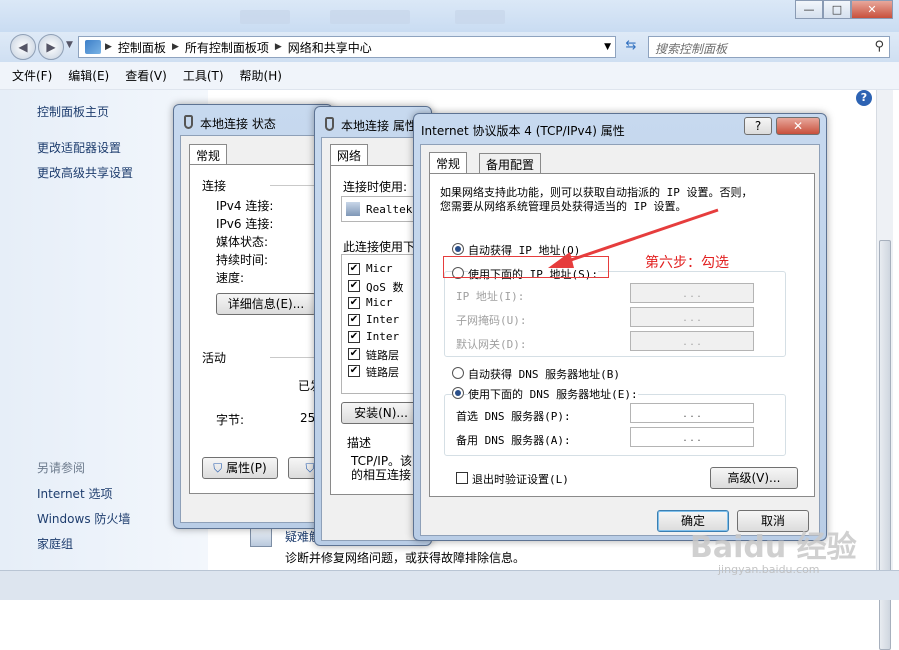 The image size is (899, 650). What do you see at coordinates (631, 47) in the screenshot?
I see `refresh-icon: ⇆` at bounding box center [631, 47].